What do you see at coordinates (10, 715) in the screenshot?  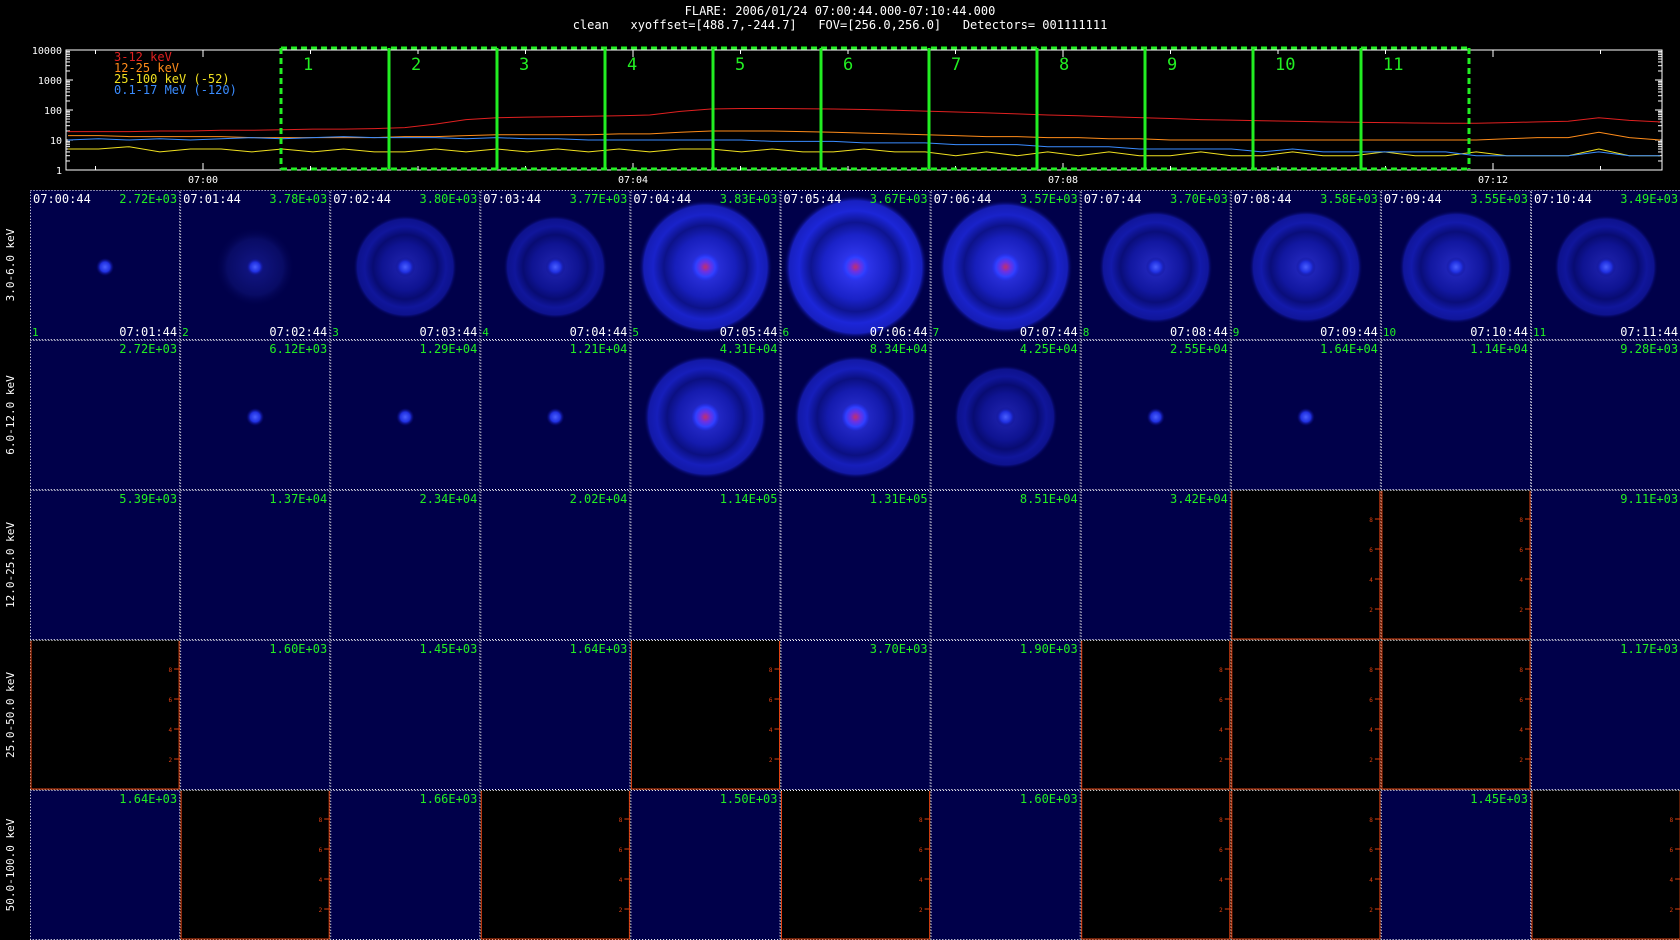 I see `energy-band-label: 25.0-50.0 keV` at bounding box center [10, 715].